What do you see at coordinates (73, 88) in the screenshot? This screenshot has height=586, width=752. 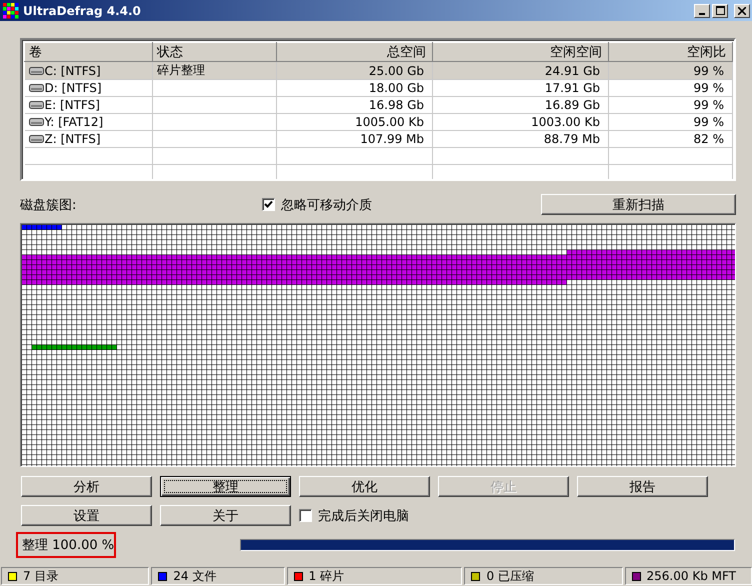 I see `table-cell: D: [NTFS]` at bounding box center [73, 88].